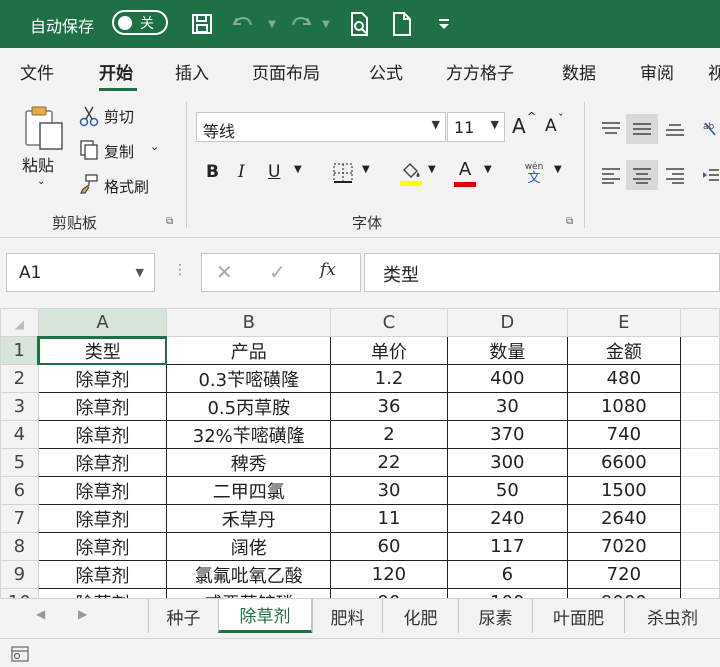 The image size is (720, 667). What do you see at coordinates (402, 24) in the screenshot?
I see `new-file-icon` at bounding box center [402, 24].